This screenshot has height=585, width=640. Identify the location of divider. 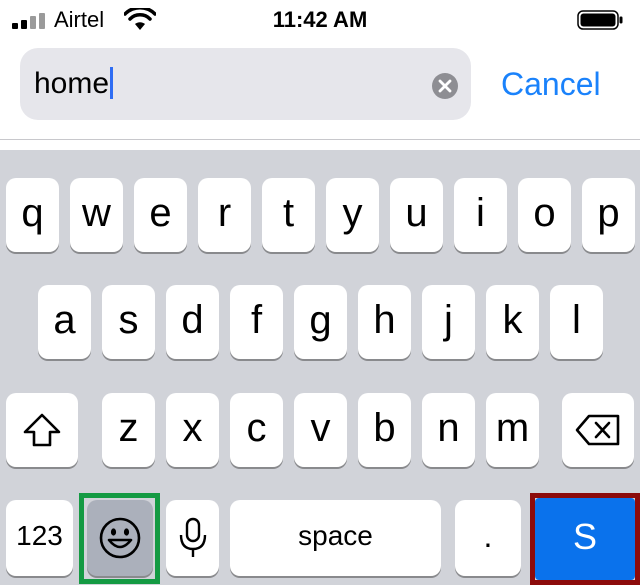
(320, 139).